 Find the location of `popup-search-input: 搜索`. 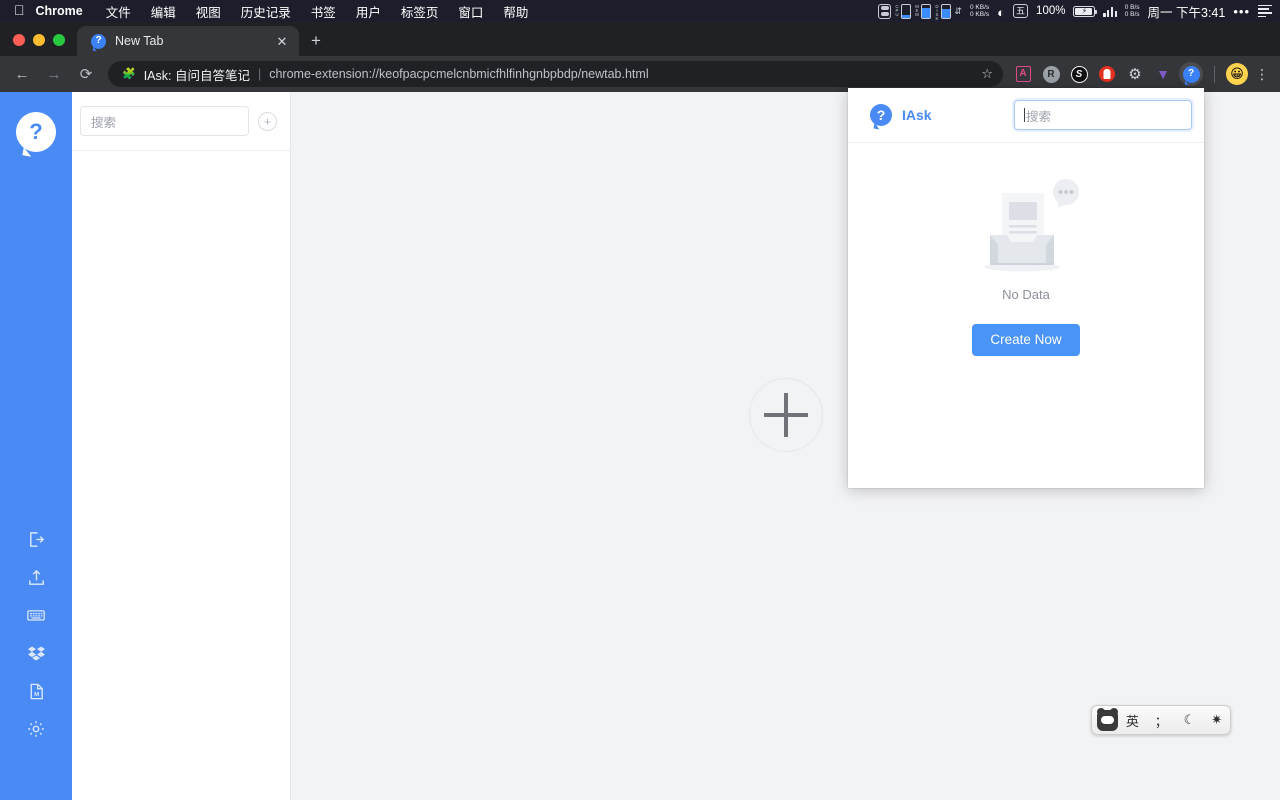

popup-search-input: 搜索 is located at coordinates (1103, 115).